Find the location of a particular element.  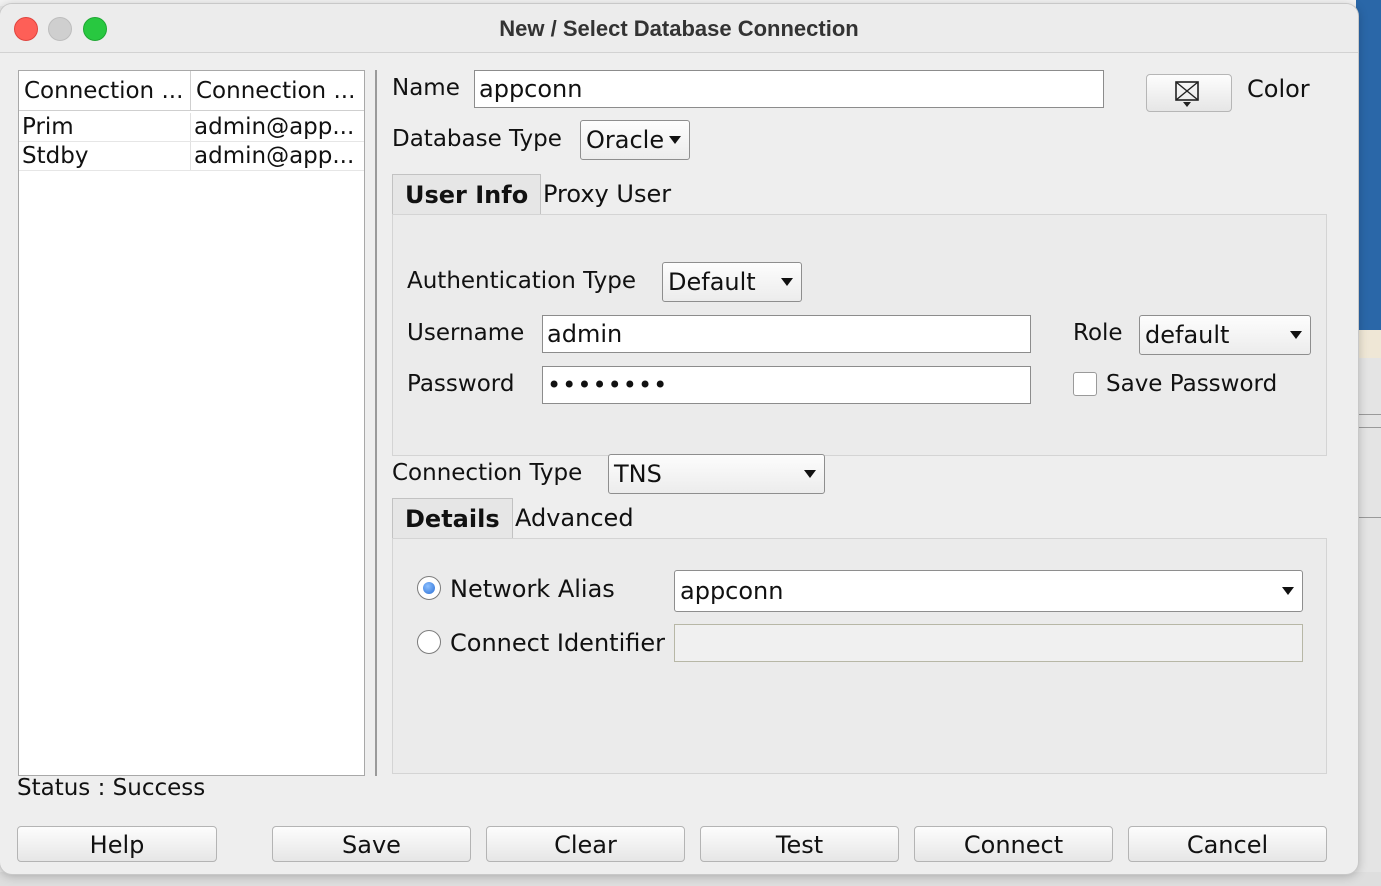

network-alias-radio is located at coordinates (429, 588).